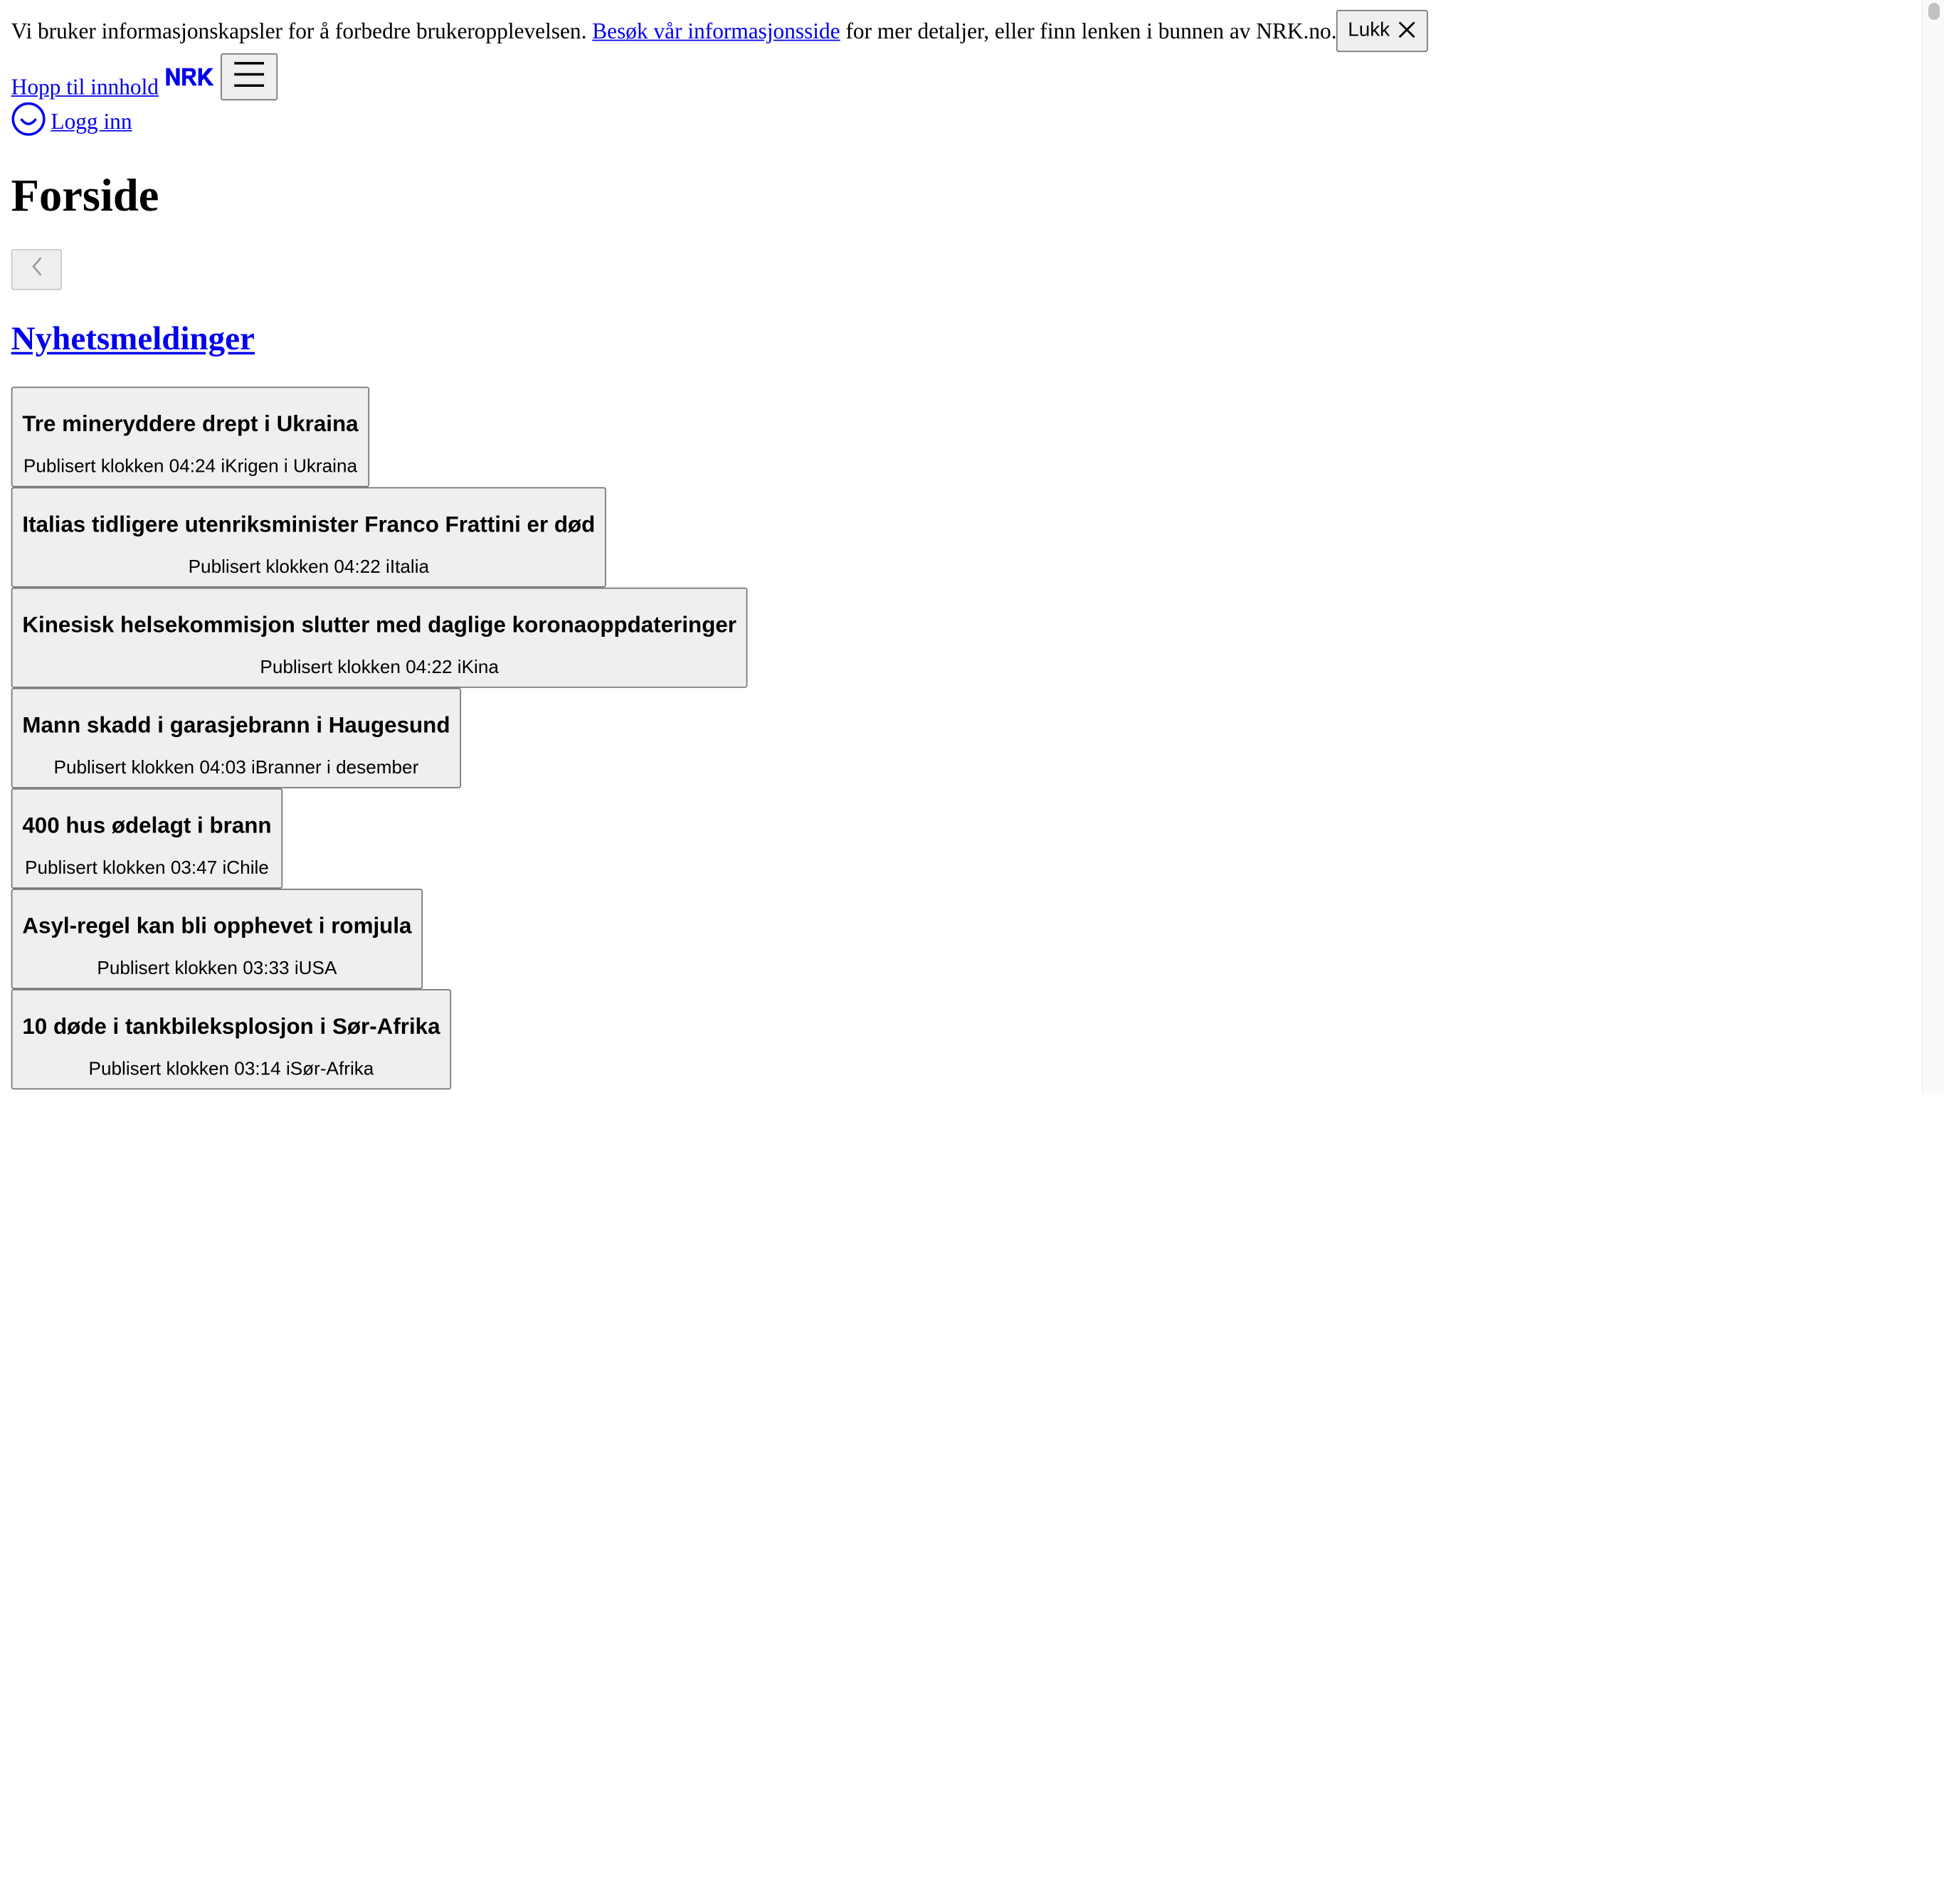 Image resolution: width=1944 pixels, height=1904 pixels. What do you see at coordinates (147, 825) in the screenshot?
I see `news-title: 400 hus ødelagt i brann` at bounding box center [147, 825].